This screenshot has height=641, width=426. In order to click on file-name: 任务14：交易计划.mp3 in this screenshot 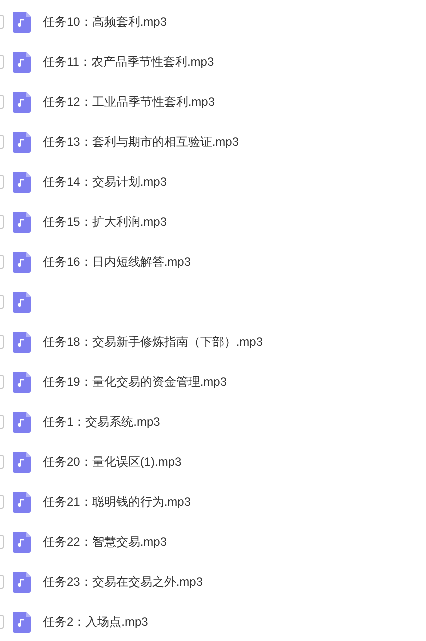, I will do `click(105, 182)`.